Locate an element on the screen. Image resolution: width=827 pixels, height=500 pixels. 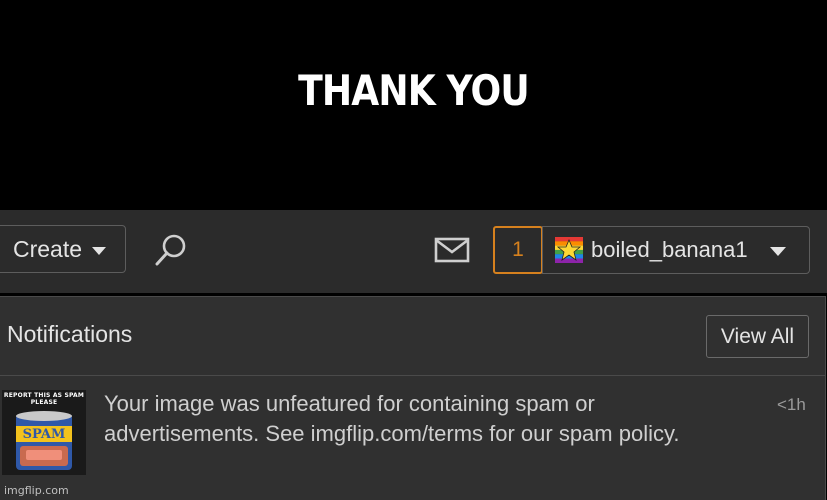
notification-thumbnail: REPORT THIS AS SPAM PLEASE SPAM is located at coordinates (44, 432).